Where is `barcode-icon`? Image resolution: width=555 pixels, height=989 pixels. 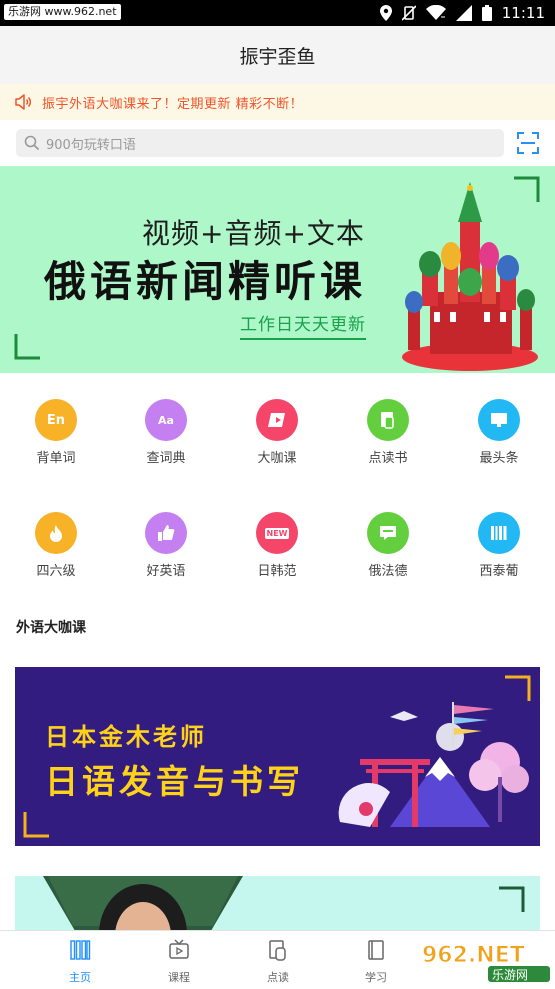
barcode-icon is located at coordinates (499, 533).